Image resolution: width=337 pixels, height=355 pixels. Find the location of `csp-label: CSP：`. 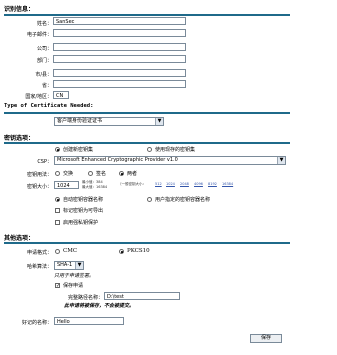

csp-label: CSP： is located at coordinates (44, 162).